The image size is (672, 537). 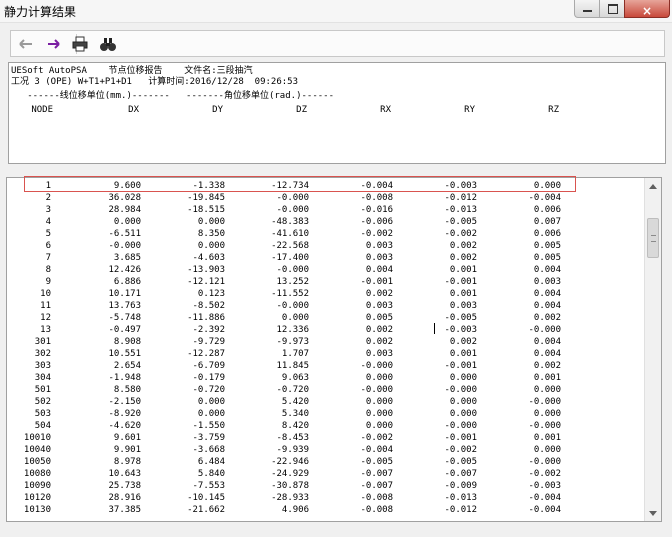 What do you see at coordinates (326, 318) in the screenshot?
I see `table-row: 12 -5.748 -11.886 0.000 0.005 -0.005 0.002` at bounding box center [326, 318].